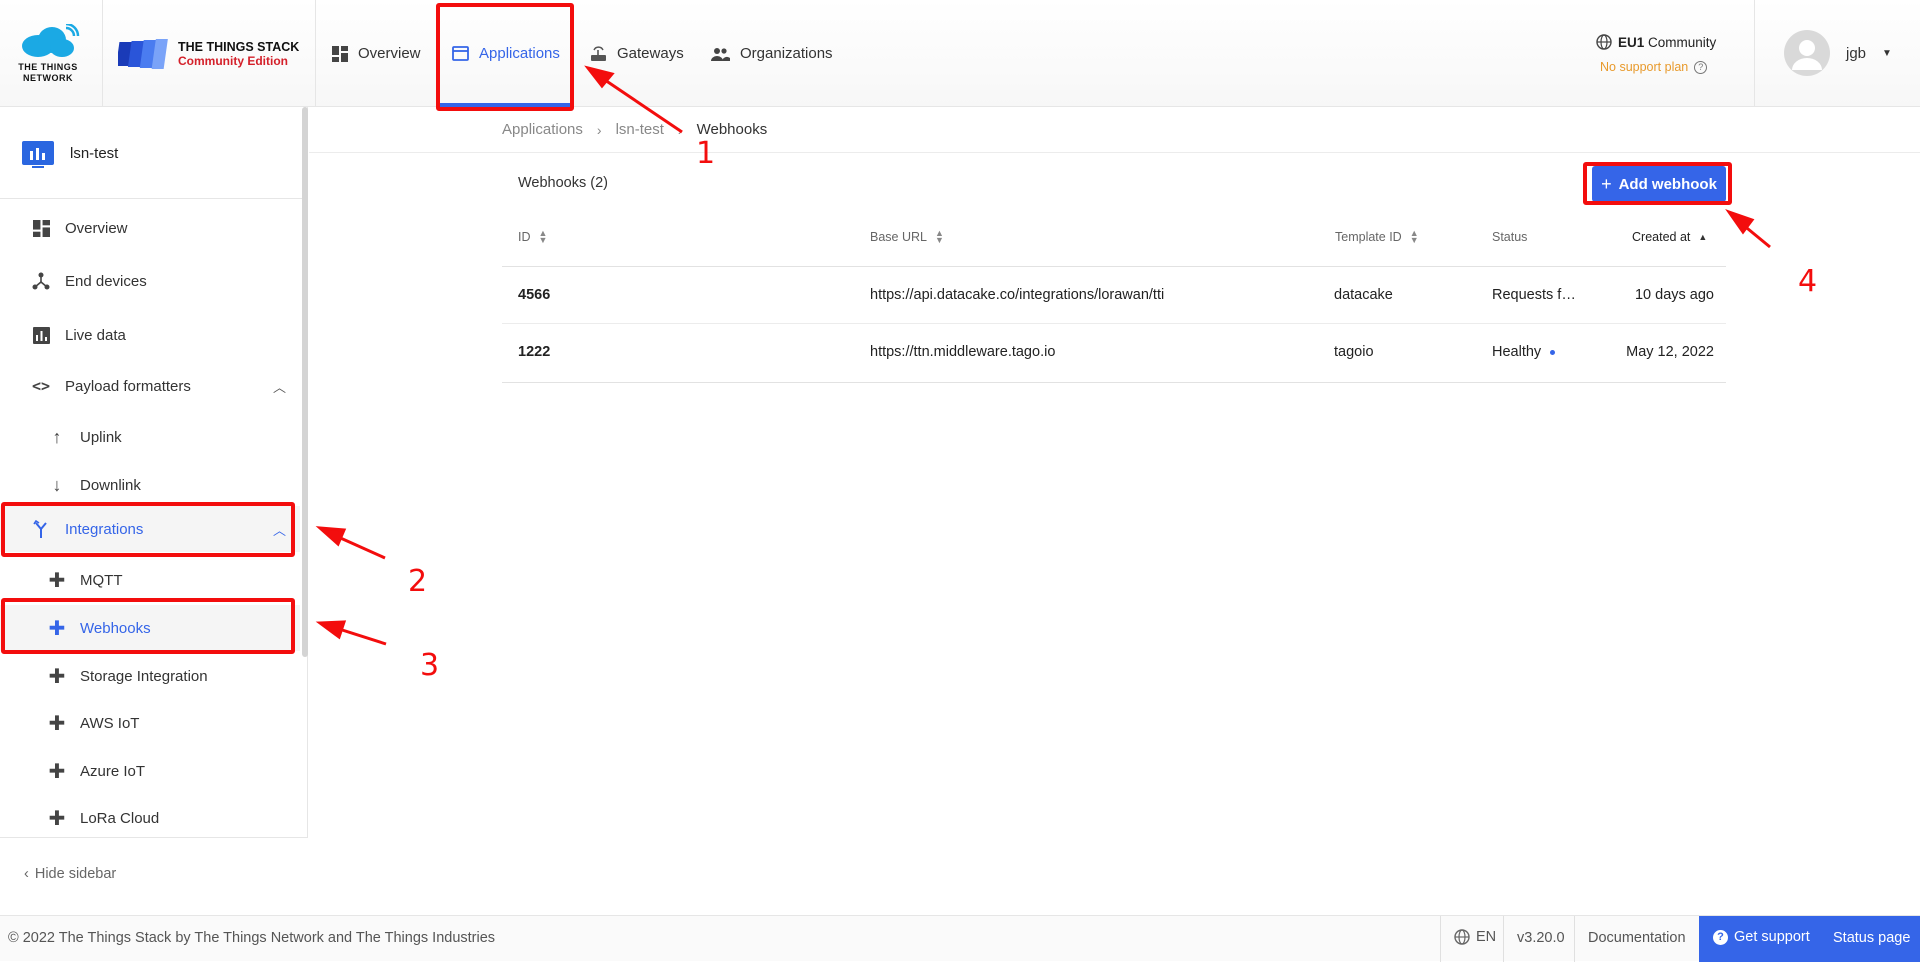  I want to click on cell-template: tagoio, so click(1354, 352).